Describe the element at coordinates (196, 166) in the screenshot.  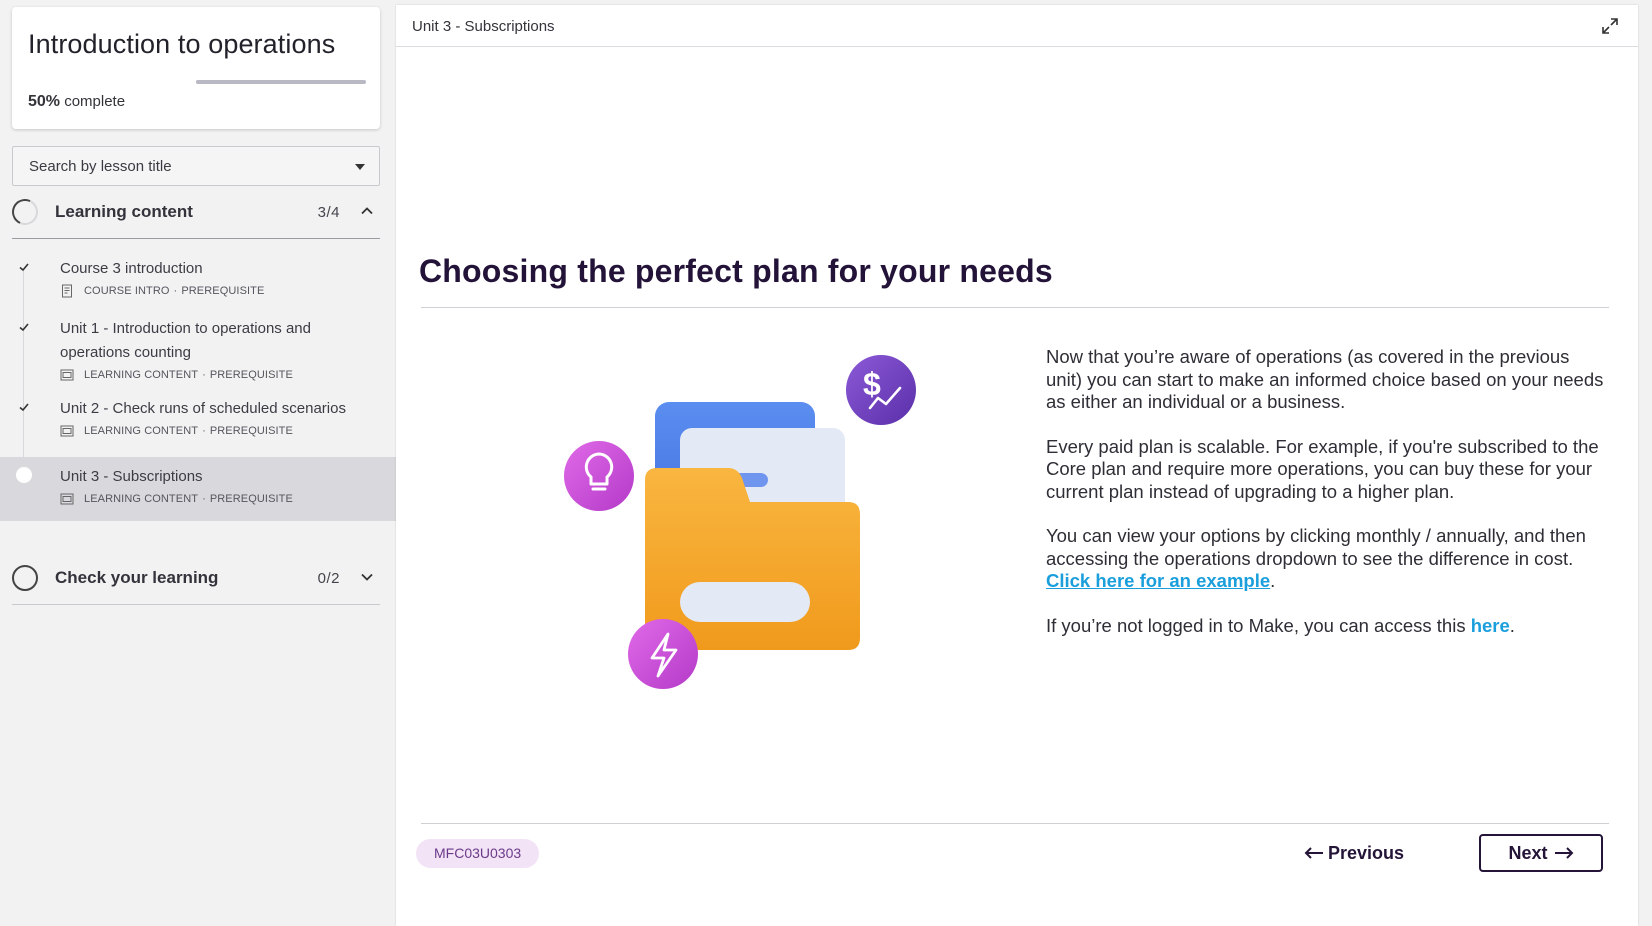
I see `lesson-search-select: Search by lesson title` at that location.